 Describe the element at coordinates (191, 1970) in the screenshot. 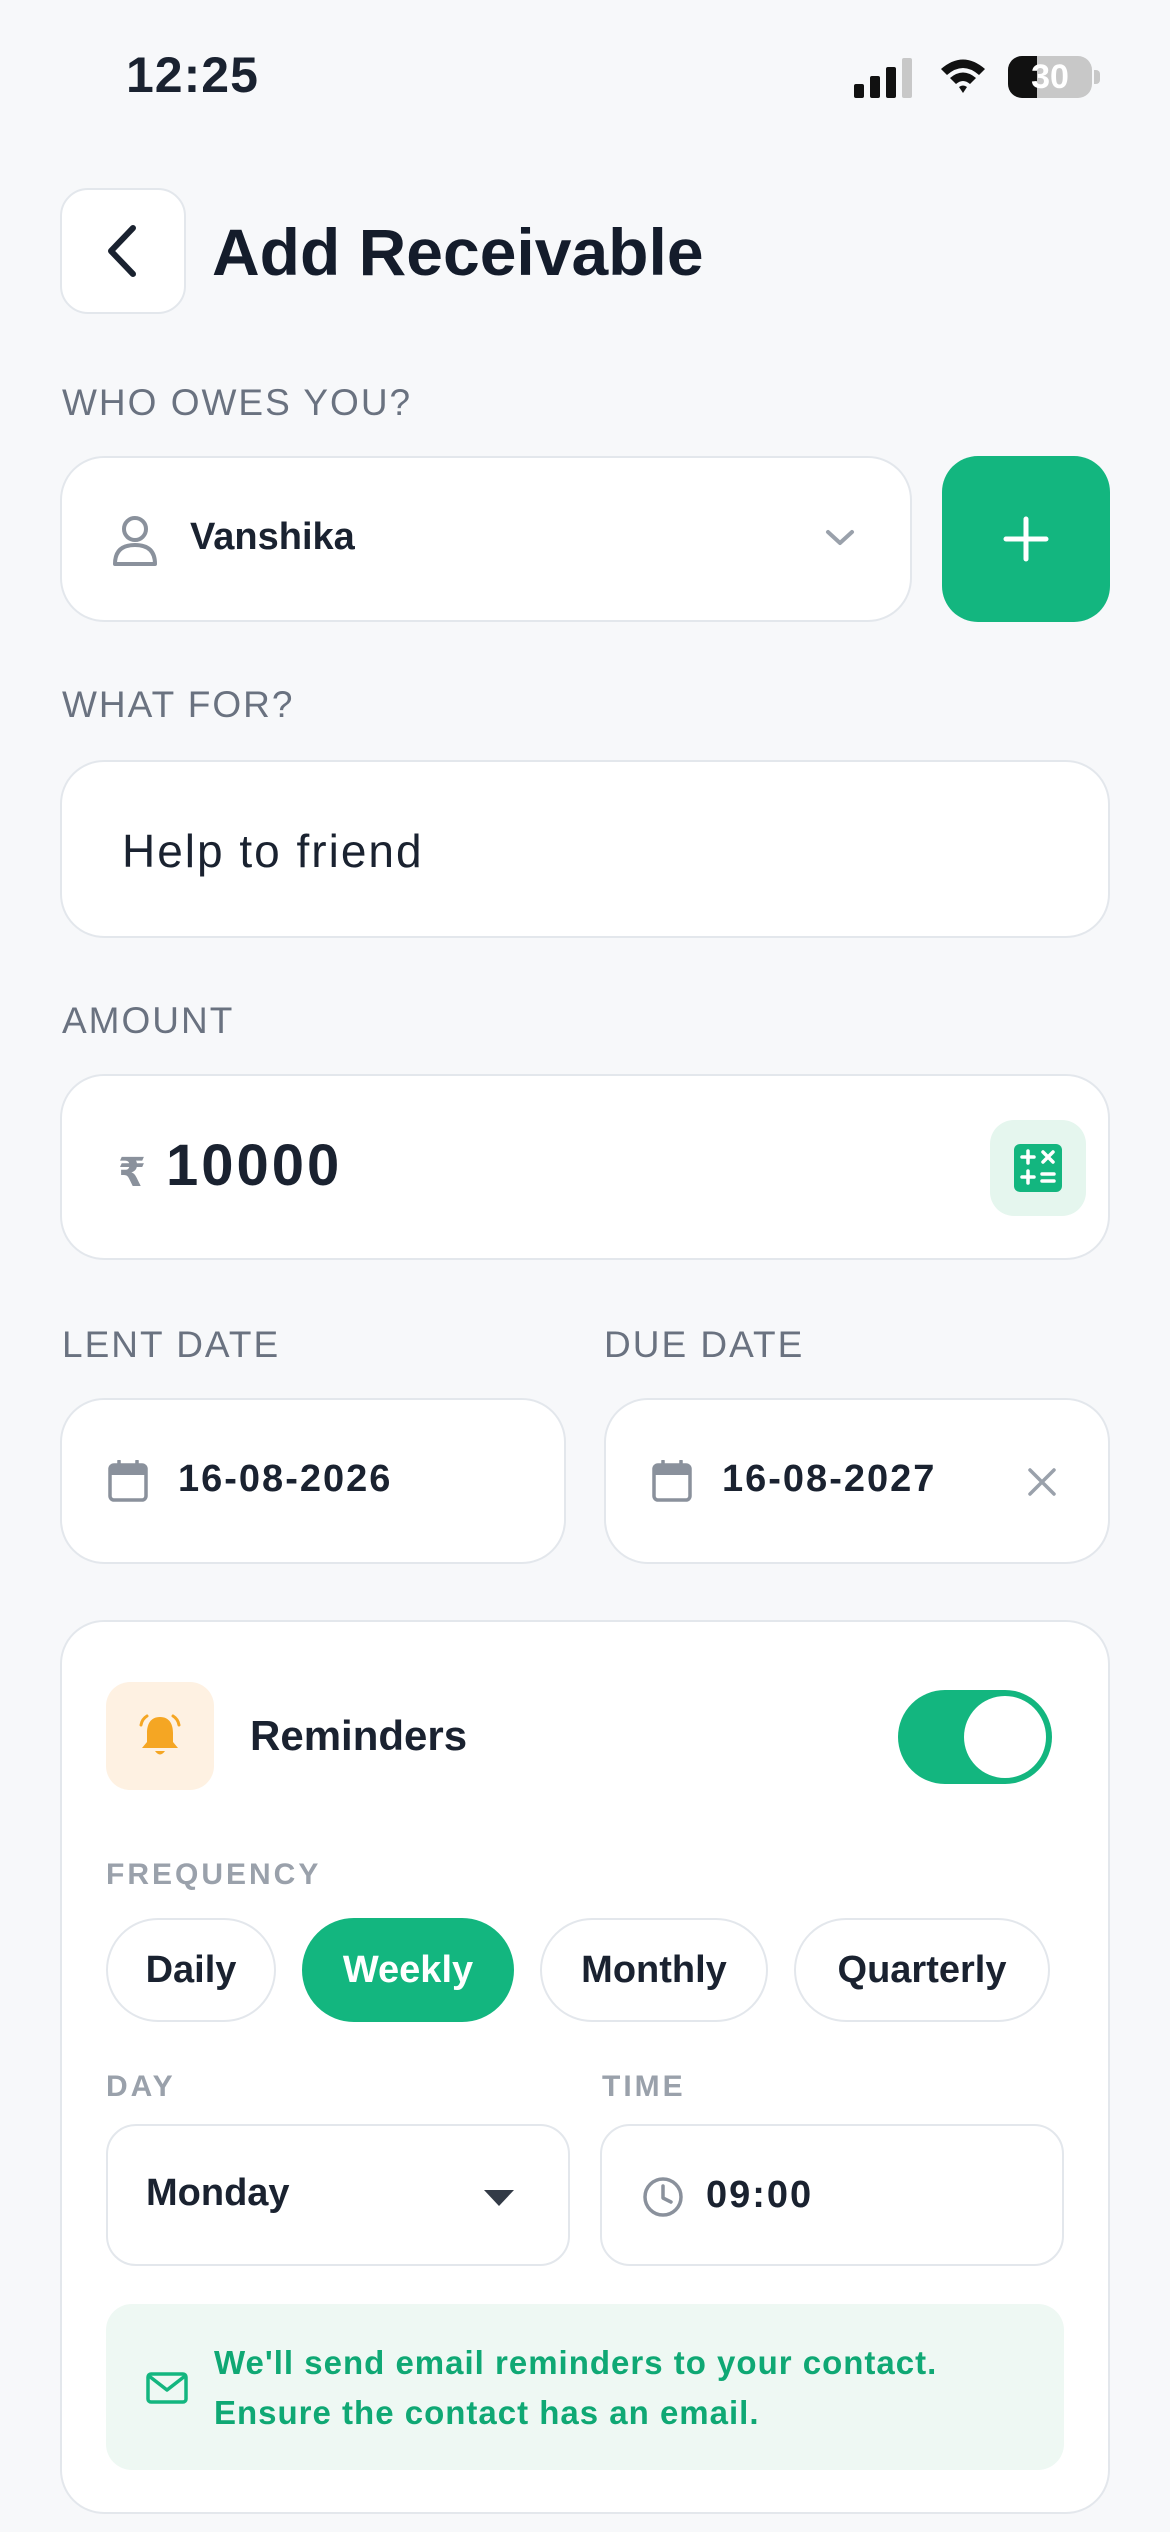

I see `frequency-daily-chip: Daily` at that location.